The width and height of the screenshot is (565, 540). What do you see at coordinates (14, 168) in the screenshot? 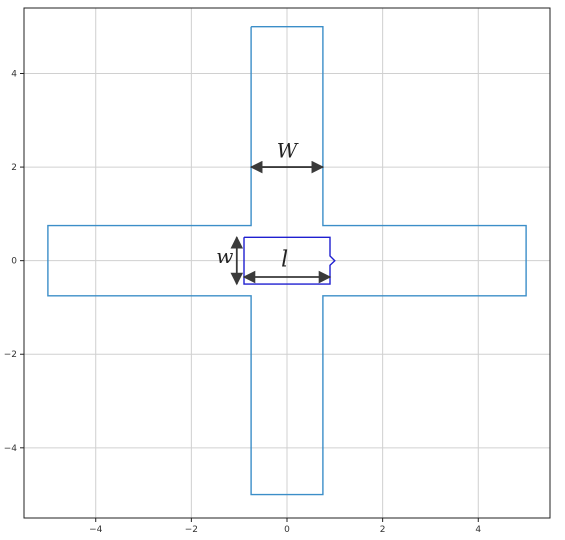
I see `y-tick-label: 2` at bounding box center [14, 168].